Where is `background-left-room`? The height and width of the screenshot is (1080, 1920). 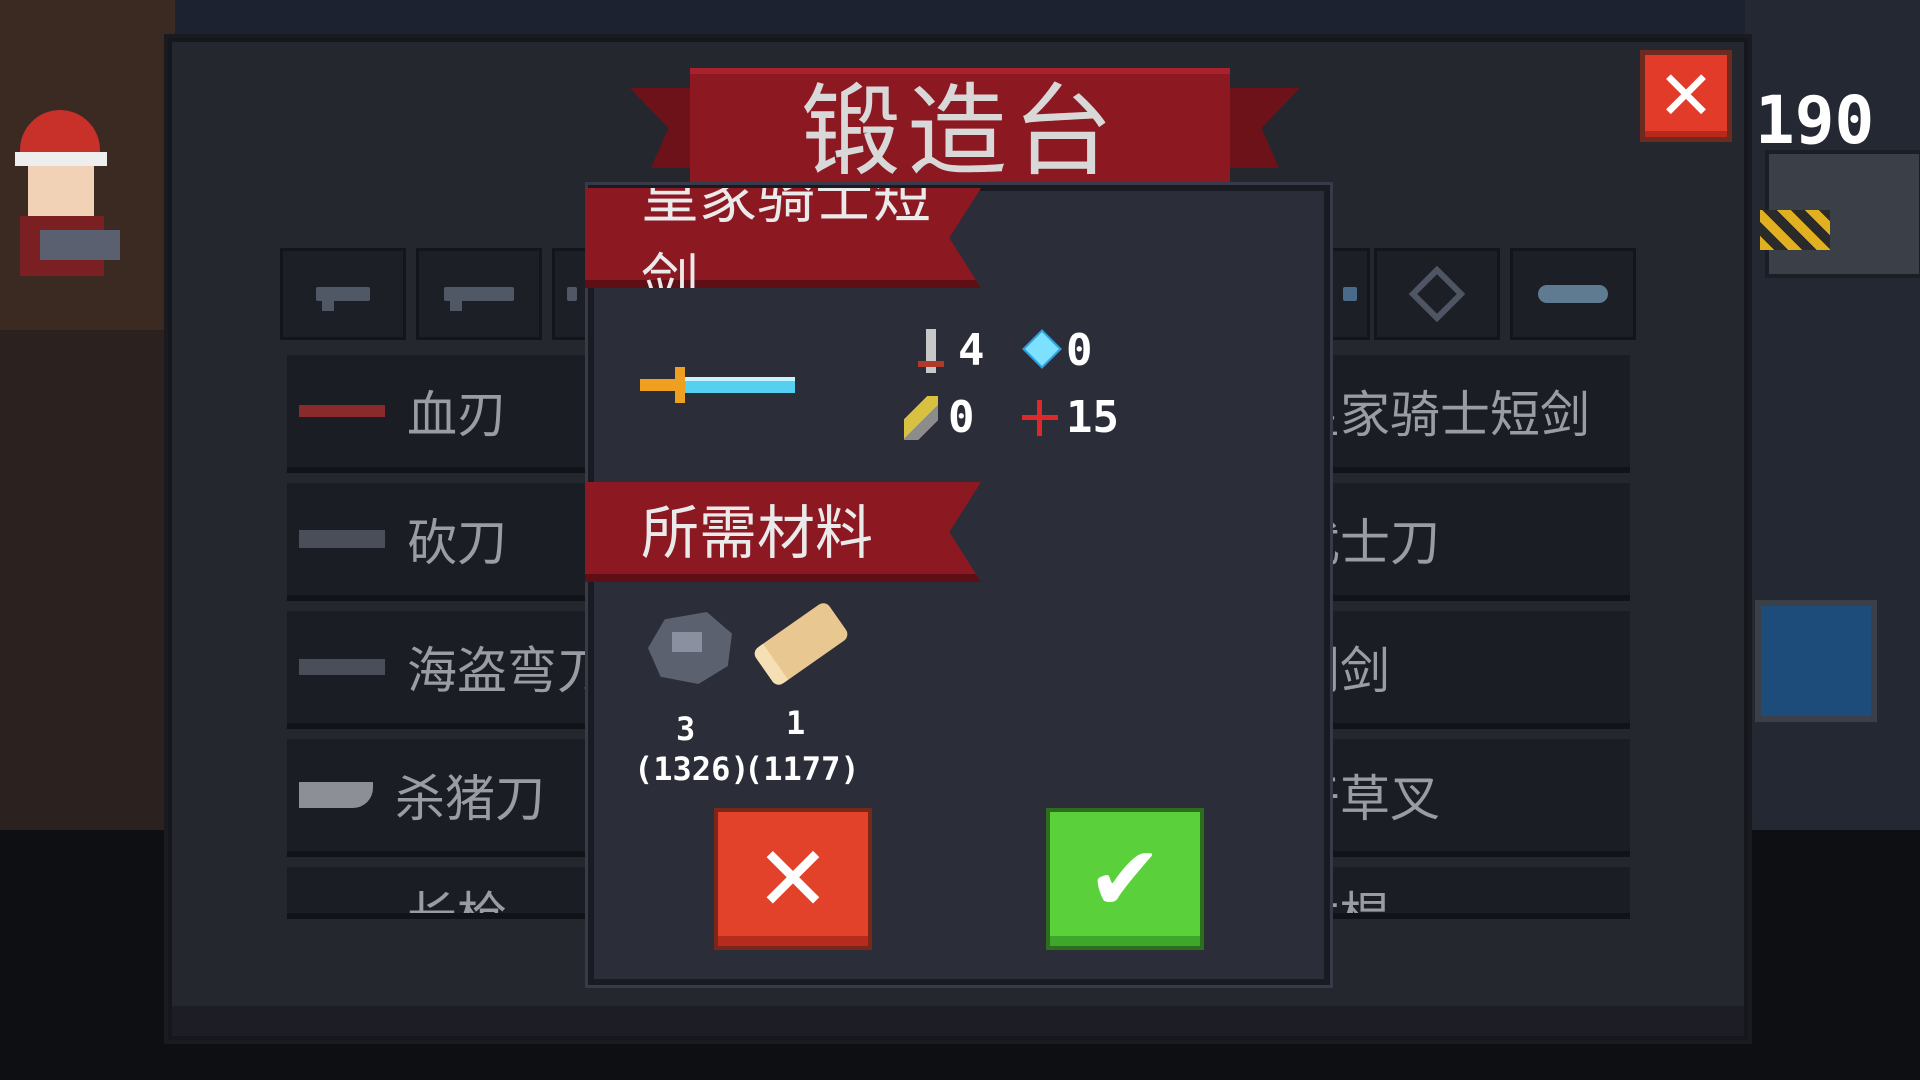
background-left-room is located at coordinates (87, 415).